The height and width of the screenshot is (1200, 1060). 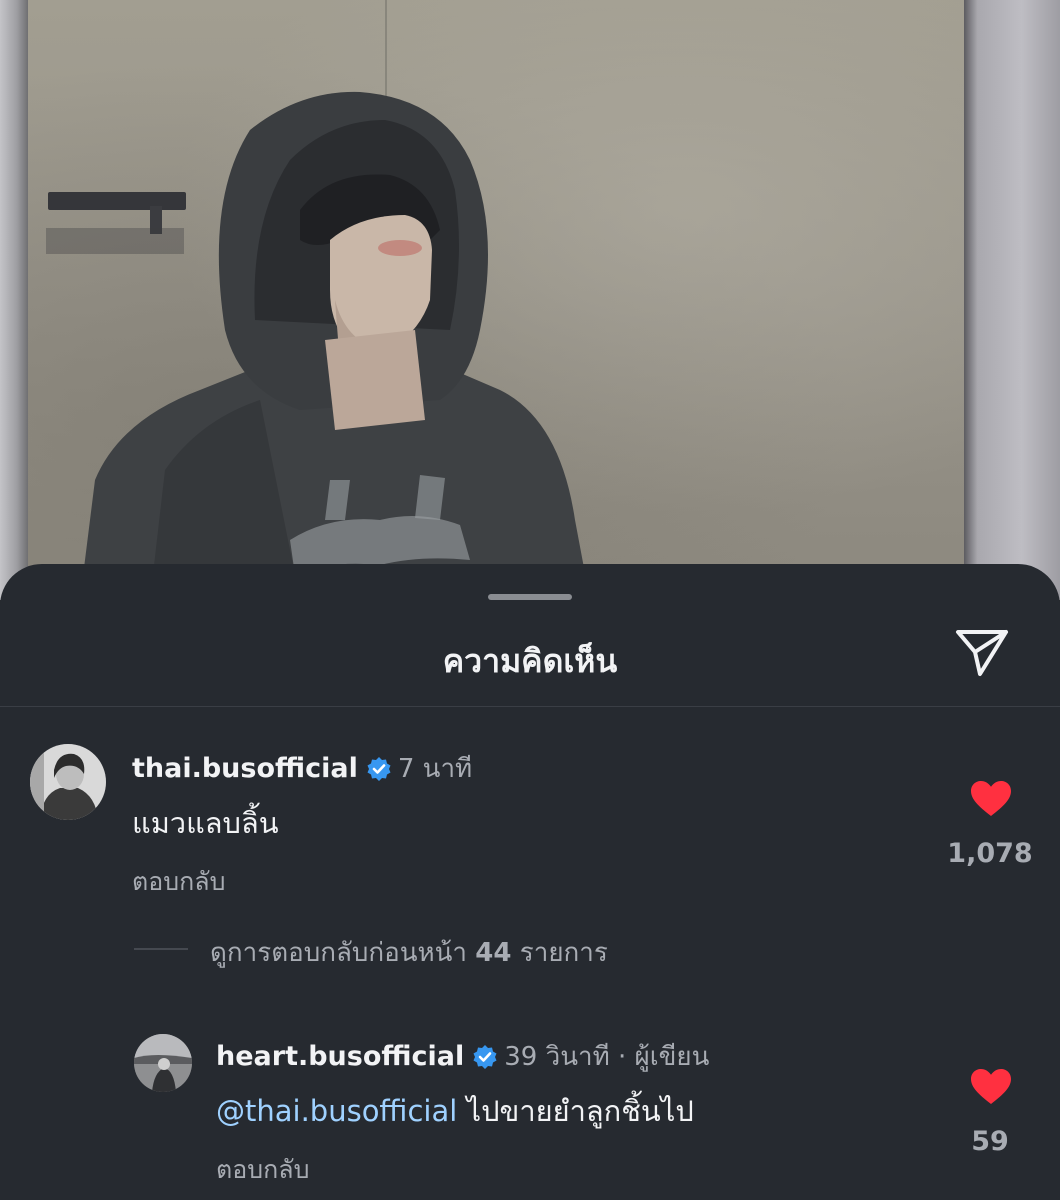 I want to click on view-replies-count: 44, so click(x=493, y=953).